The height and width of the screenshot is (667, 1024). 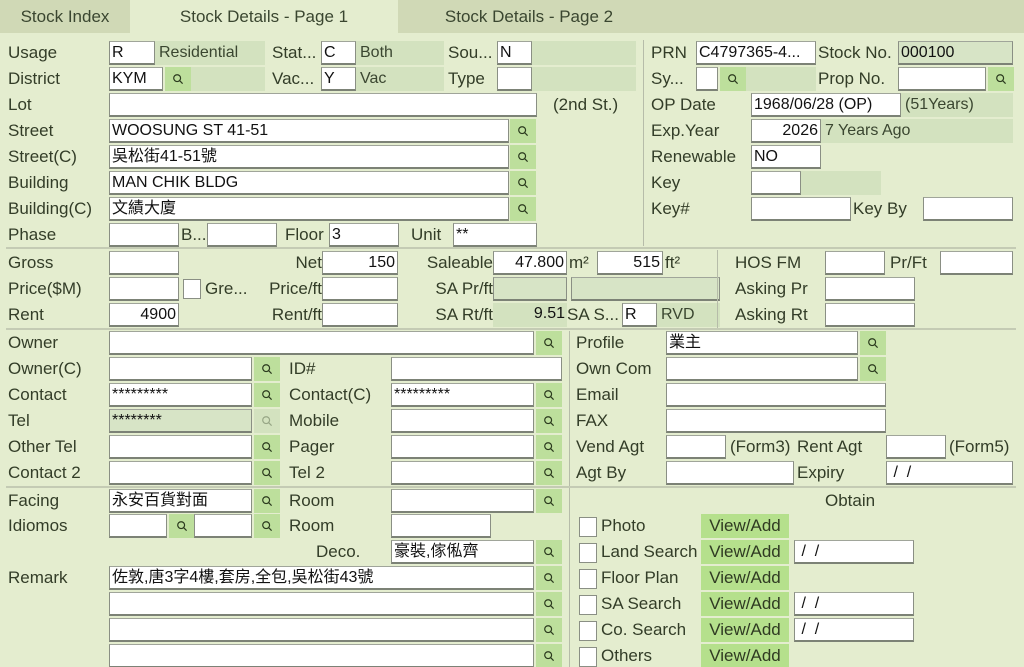 What do you see at coordinates (762, 369) in the screenshot?
I see `own-com-input` at bounding box center [762, 369].